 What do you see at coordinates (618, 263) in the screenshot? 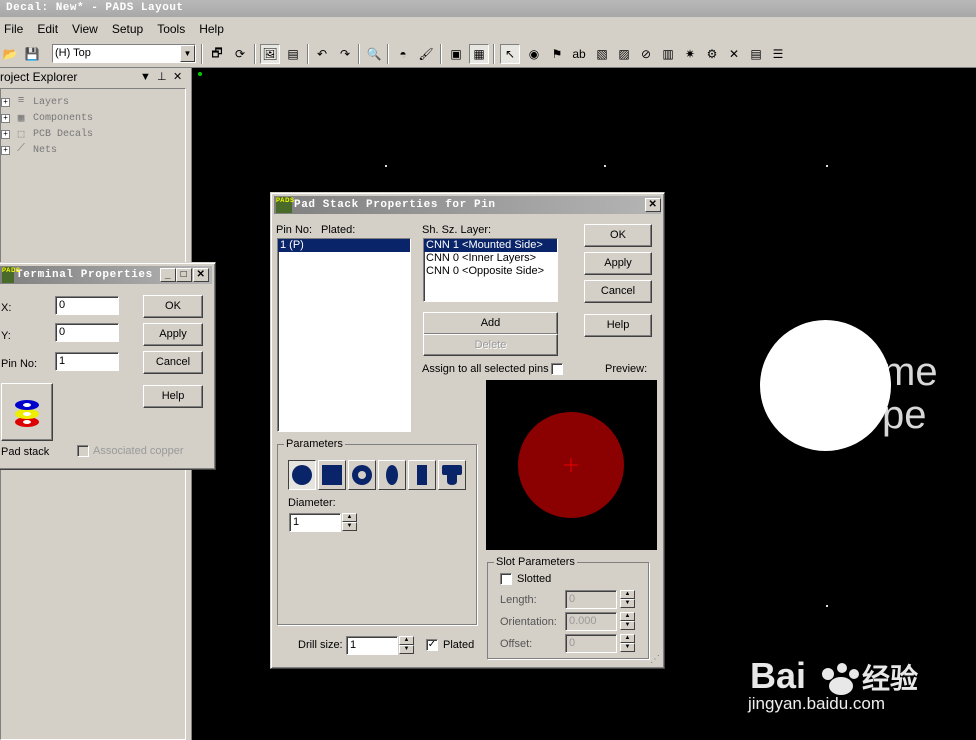
I see `pad-apply-button: Apply` at bounding box center [618, 263].